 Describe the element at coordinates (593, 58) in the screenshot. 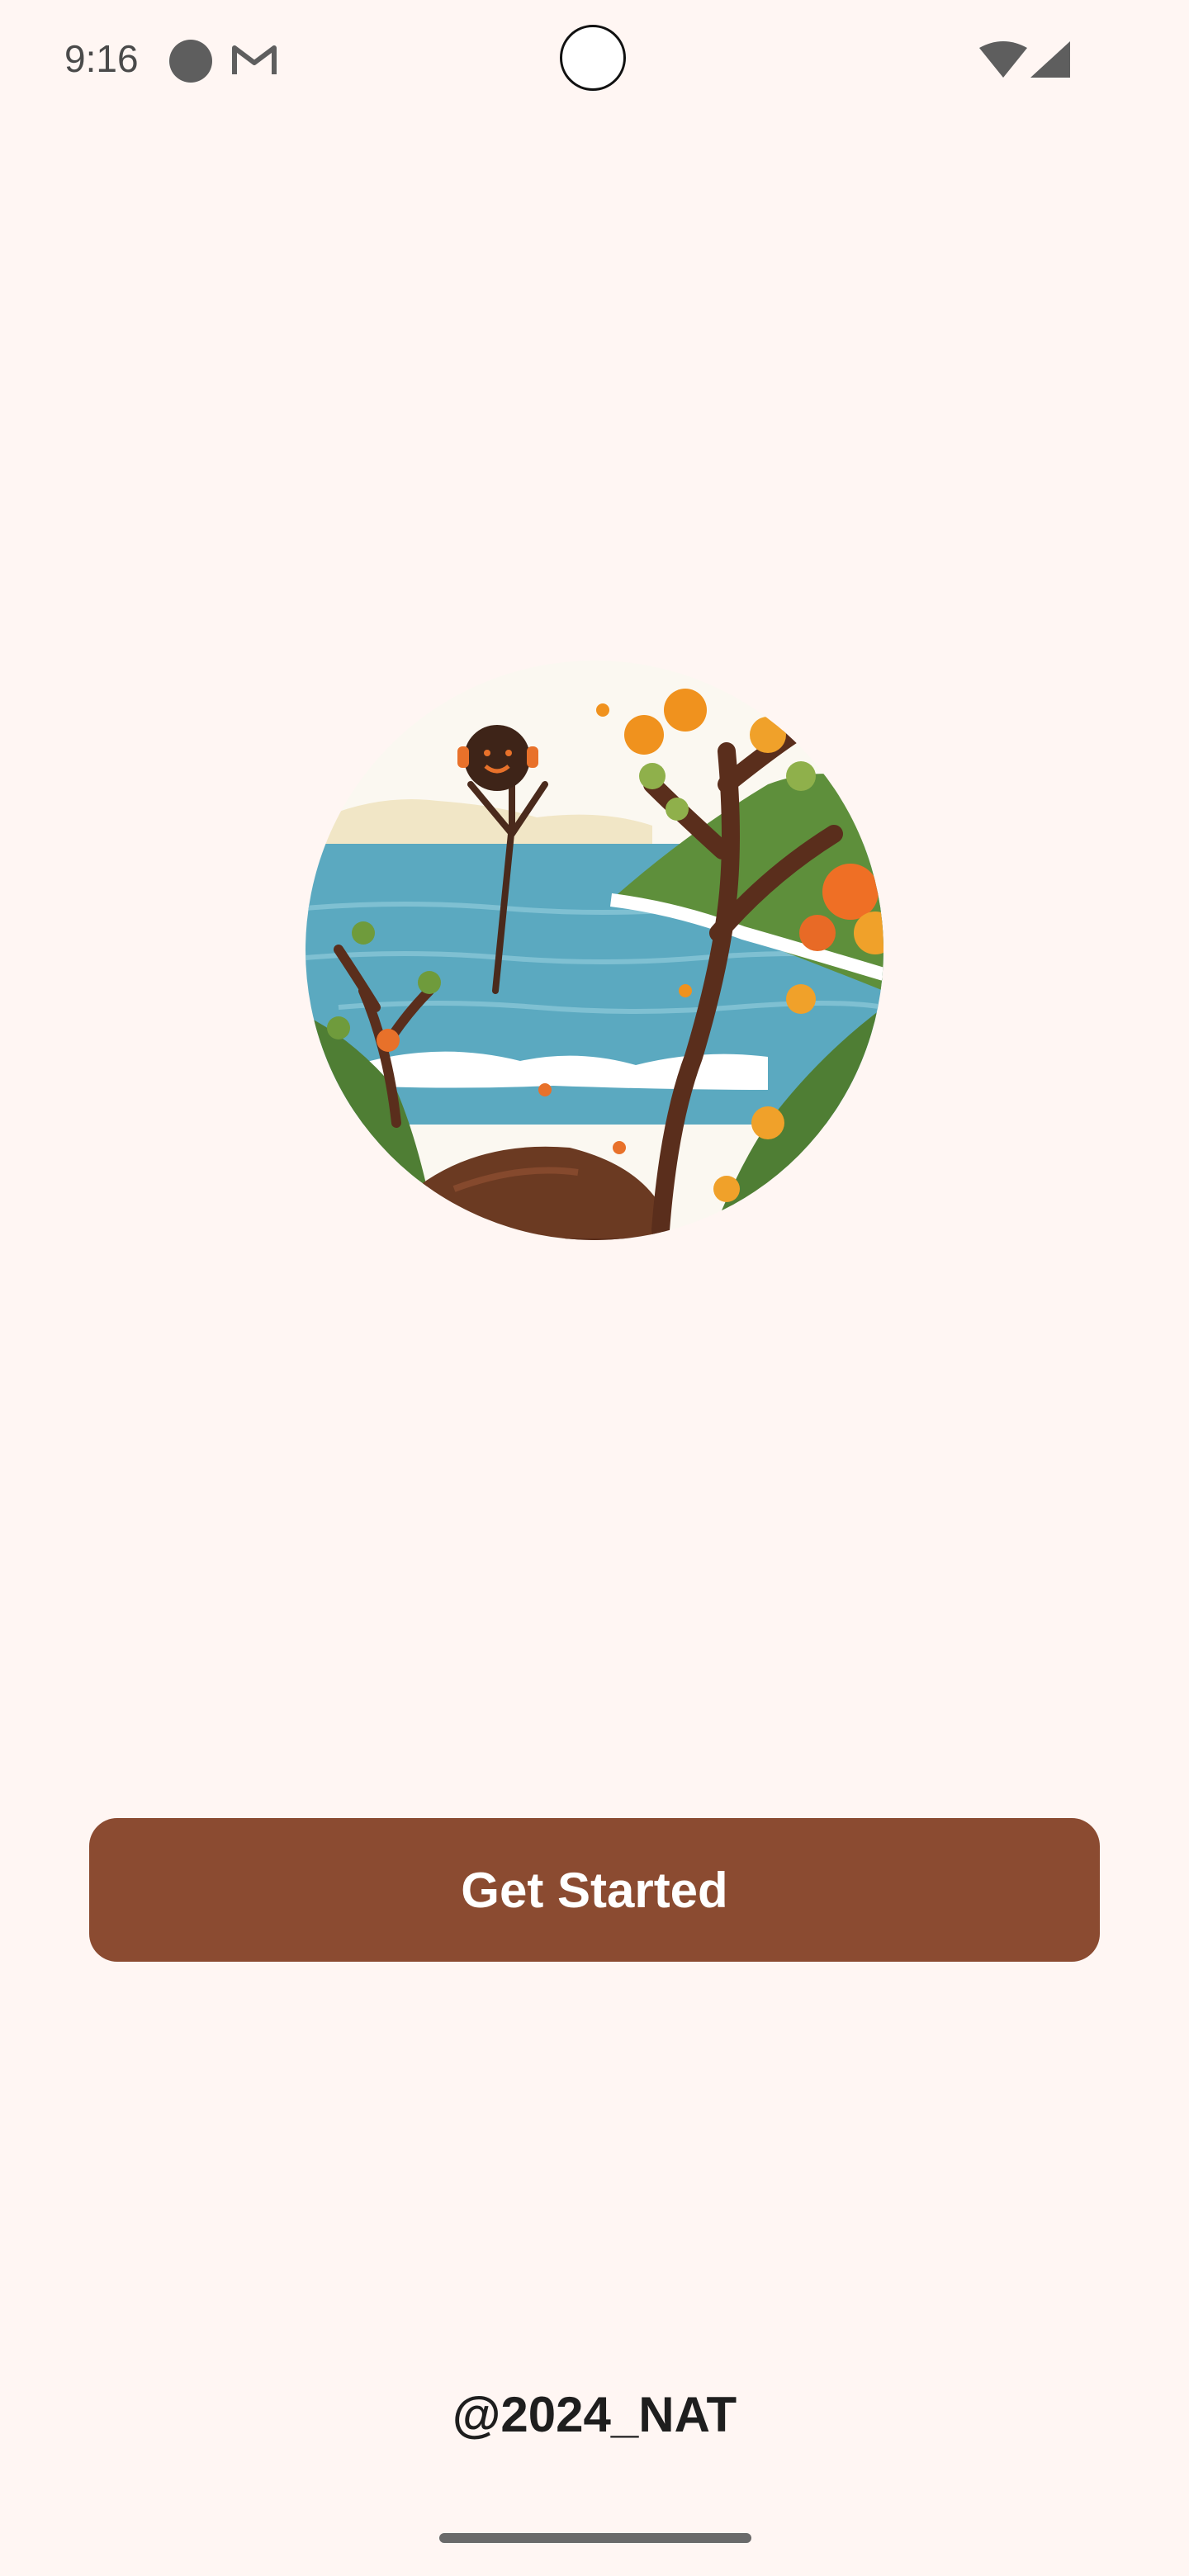

I see `camera-cutout` at that location.